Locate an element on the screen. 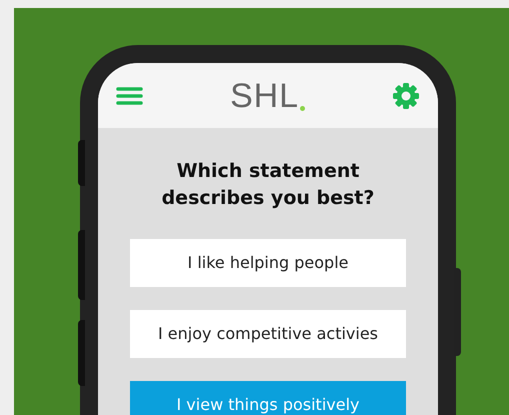  logo: SHL is located at coordinates (264, 95).